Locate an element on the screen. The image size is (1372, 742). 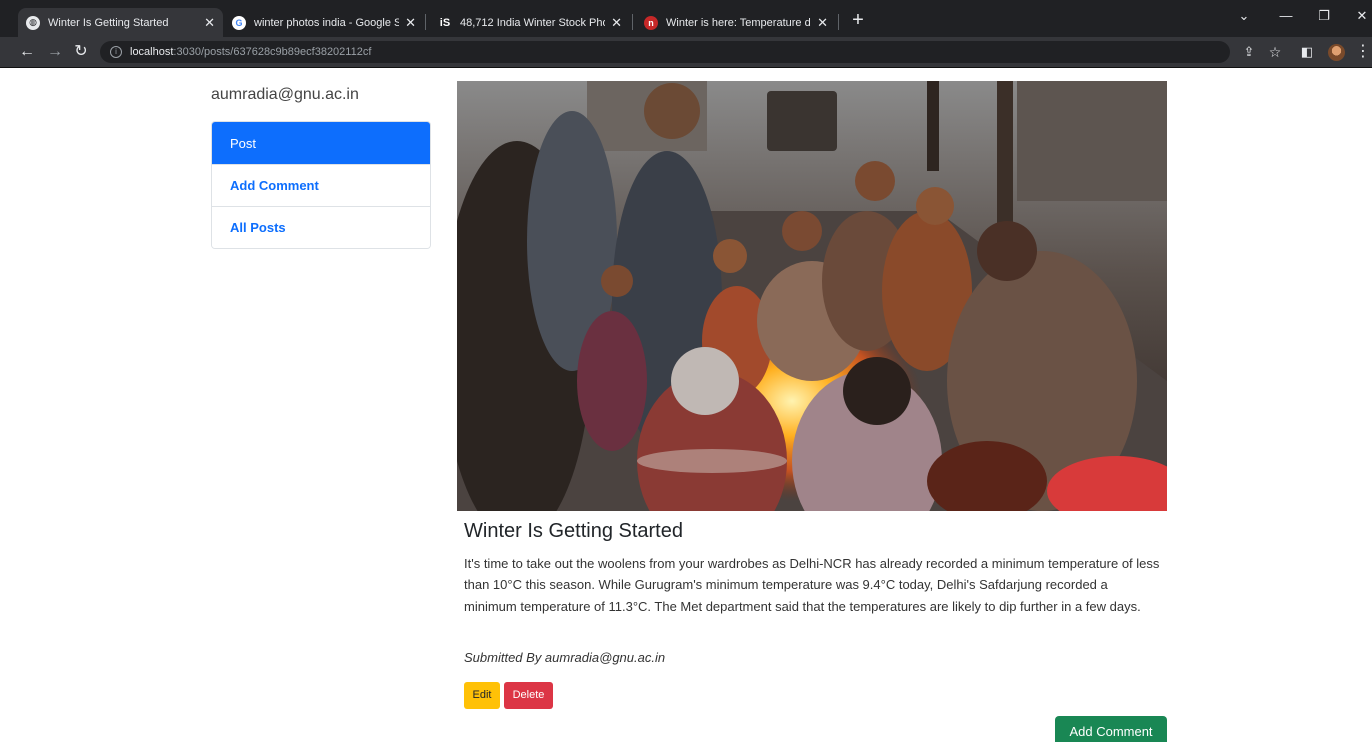
browser-tab: G winter photos india - Google Sea ✕ is located at coordinates (324, 22).